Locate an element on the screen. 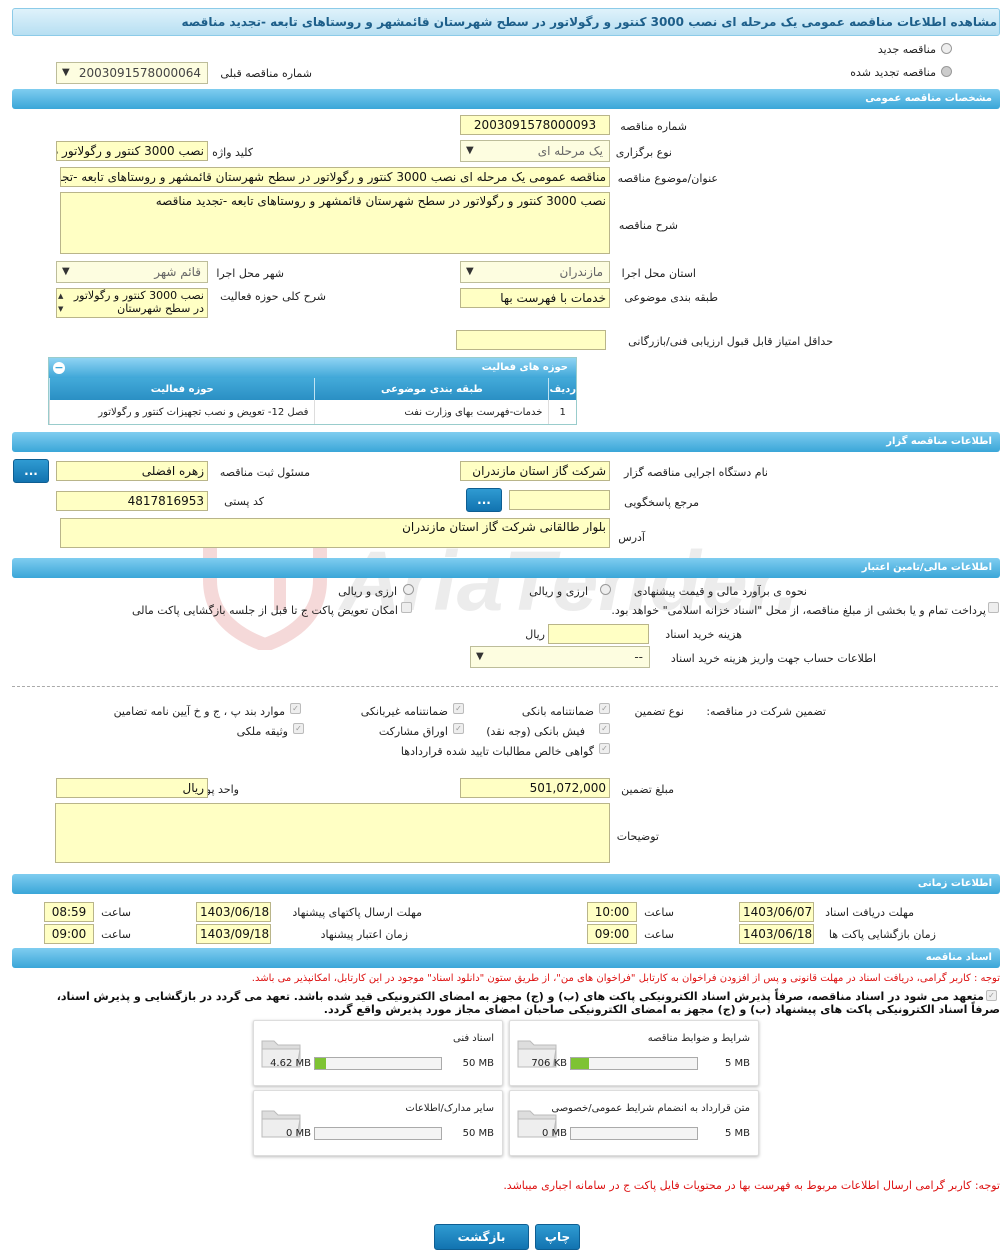  cell-index: 1 is located at coordinates (562, 412).